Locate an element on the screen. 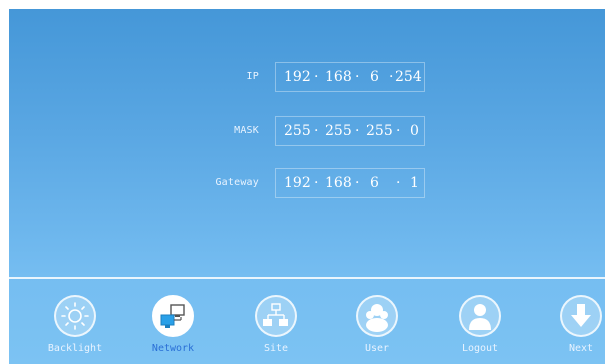  gateway-octet-2: 168 is located at coordinates (338, 183).